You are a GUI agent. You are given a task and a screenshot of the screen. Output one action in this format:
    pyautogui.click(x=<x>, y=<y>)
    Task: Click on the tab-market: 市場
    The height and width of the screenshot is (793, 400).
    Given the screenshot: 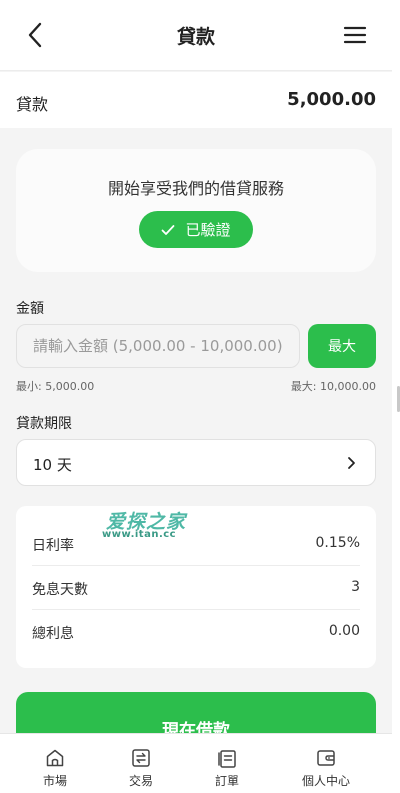 What is the action you would take?
    pyautogui.click(x=55, y=763)
    